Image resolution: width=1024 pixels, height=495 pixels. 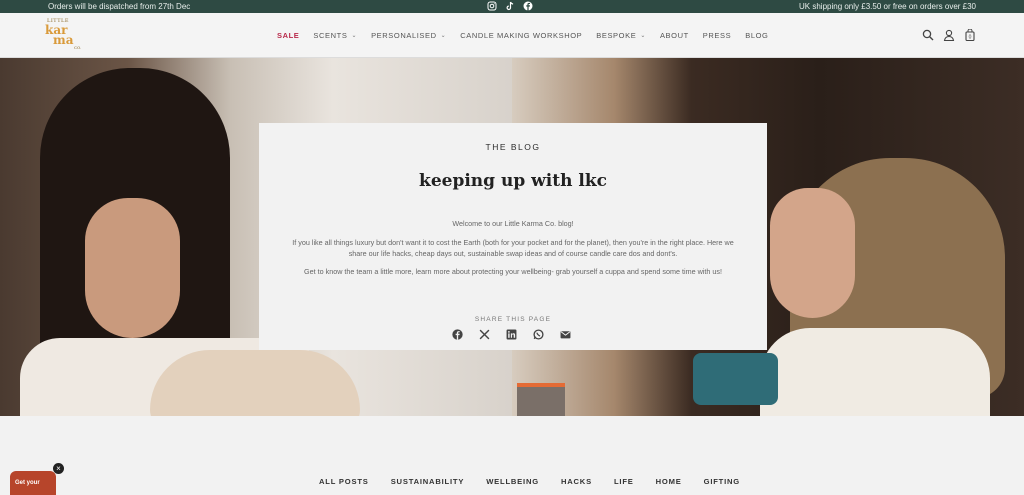 What do you see at coordinates (756, 35) in the screenshot?
I see `nav-item-blog: BLOG` at bounding box center [756, 35].